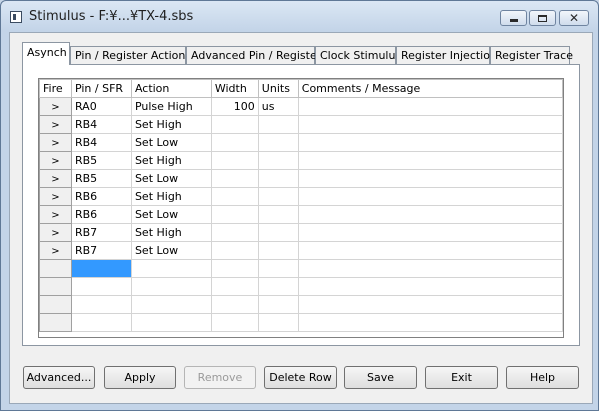 Image resolution: width=599 pixels, height=411 pixels. Describe the element at coordinates (253, 55) in the screenshot. I see `tab-advanced-pin-register: Advanced Pin / Register` at that location.